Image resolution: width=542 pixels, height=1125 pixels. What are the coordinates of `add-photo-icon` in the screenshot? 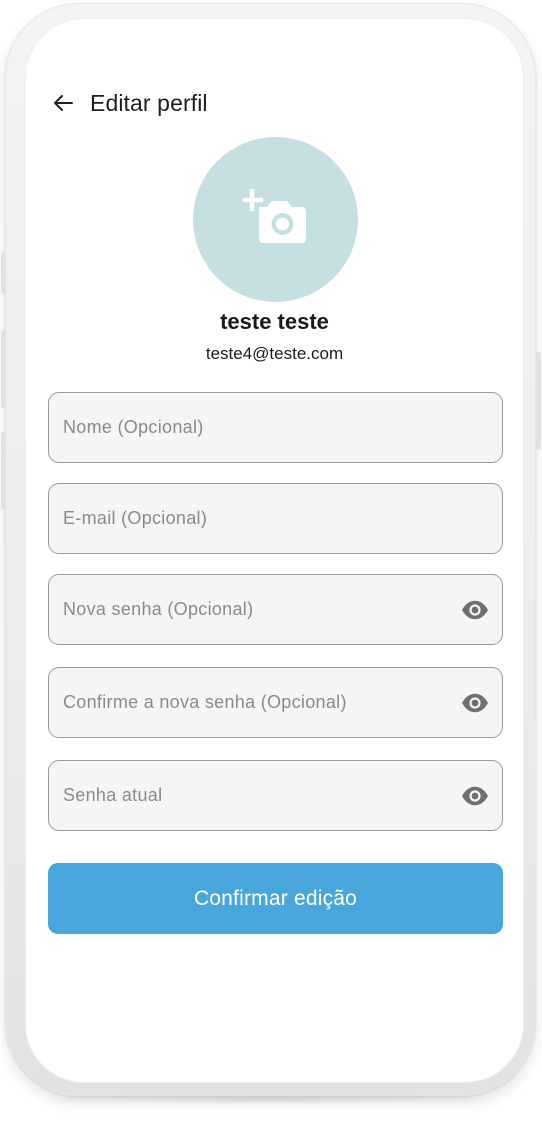 It's located at (274, 219).